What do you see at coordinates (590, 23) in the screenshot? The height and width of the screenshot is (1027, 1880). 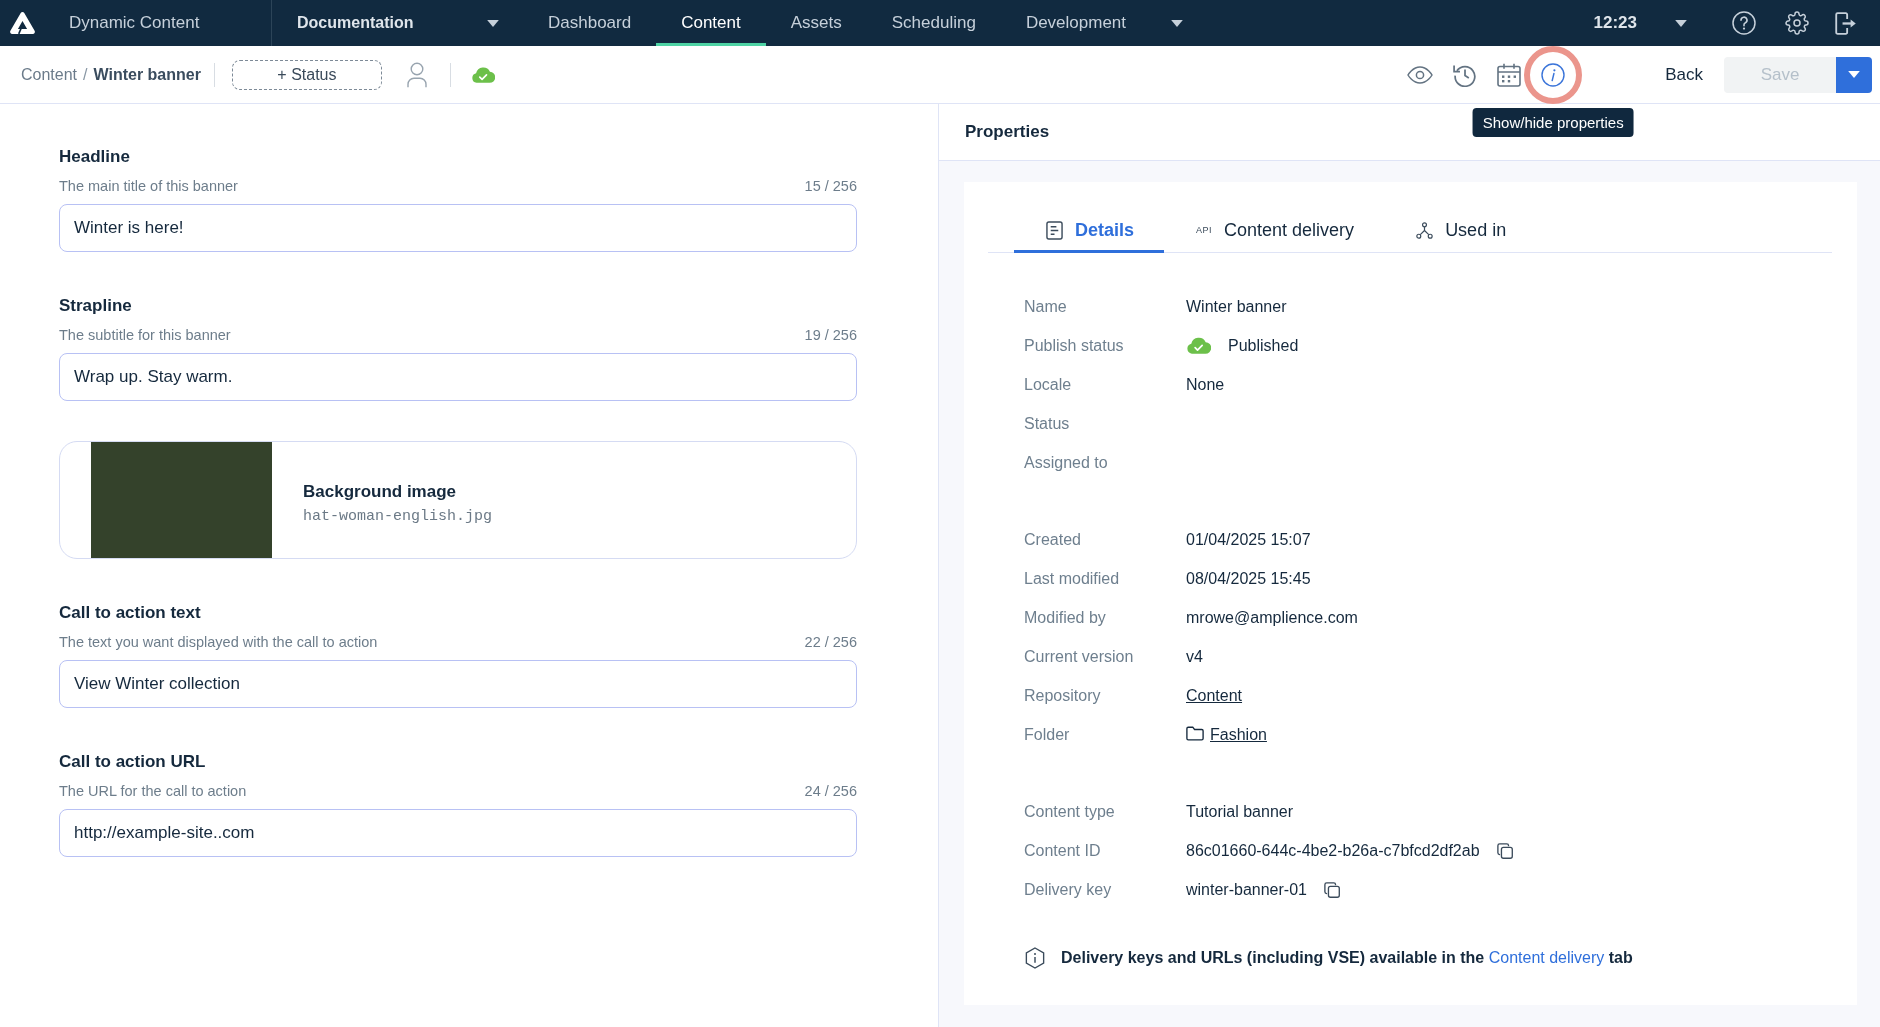 I see `nav-tab: Dashboard` at bounding box center [590, 23].